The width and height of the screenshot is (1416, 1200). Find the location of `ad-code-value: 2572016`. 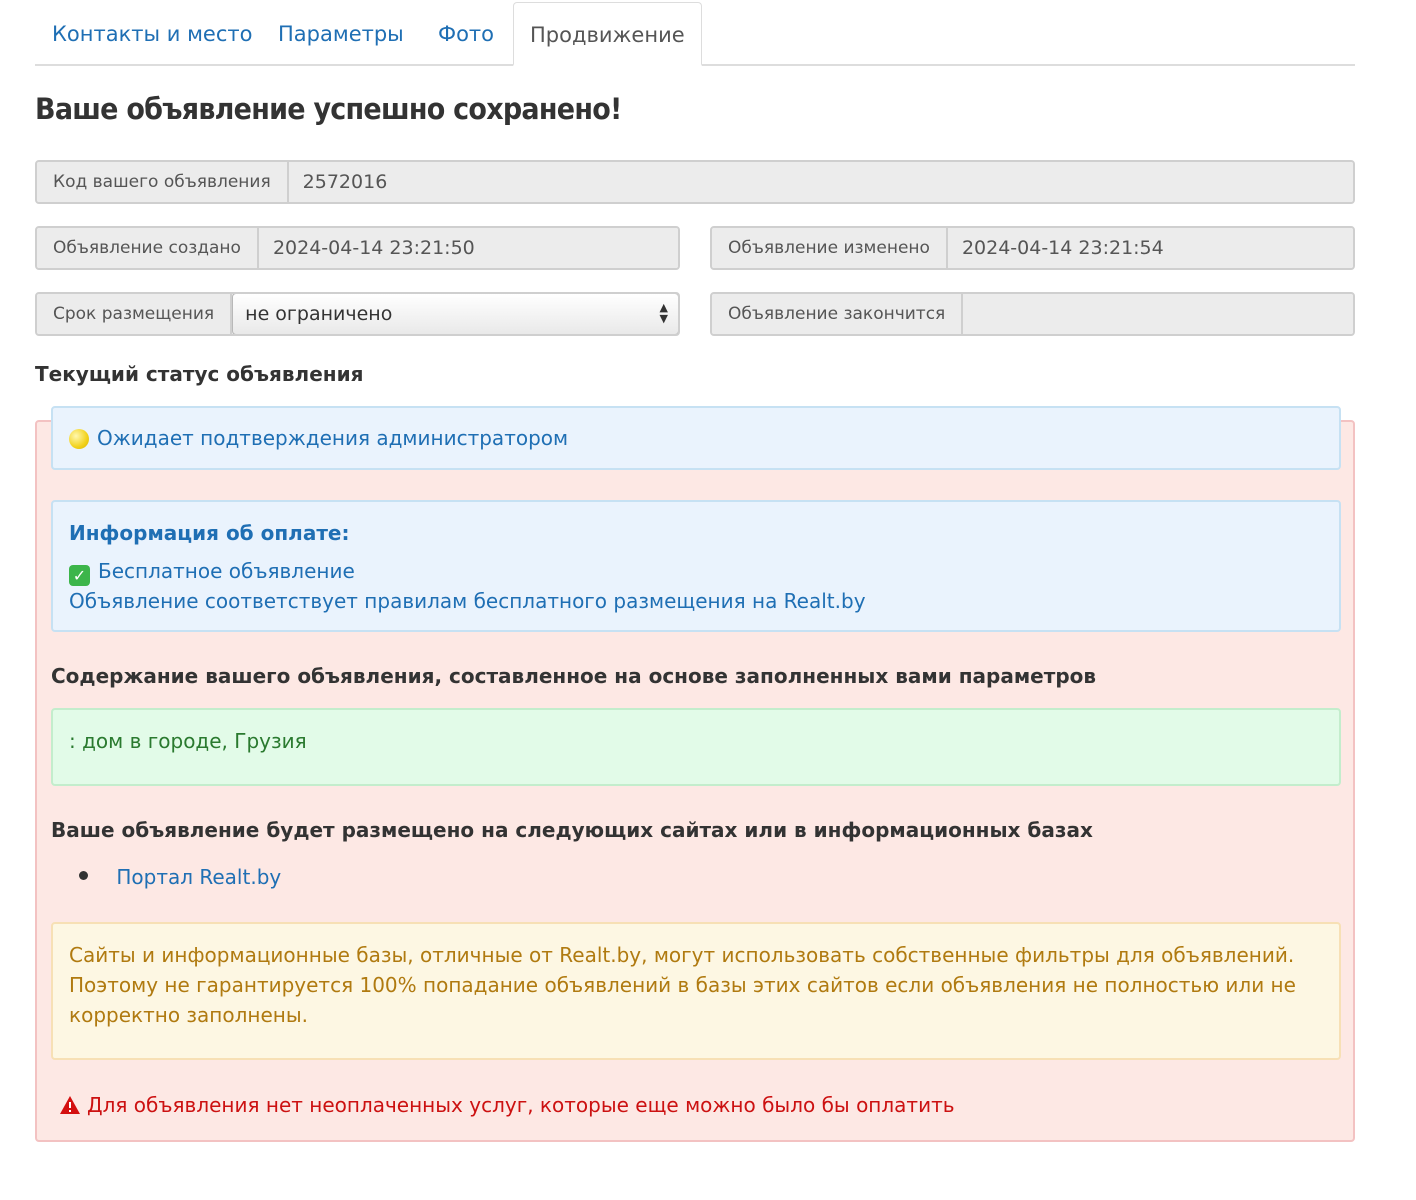

ad-code-value: 2572016 is located at coordinates (820, 182).